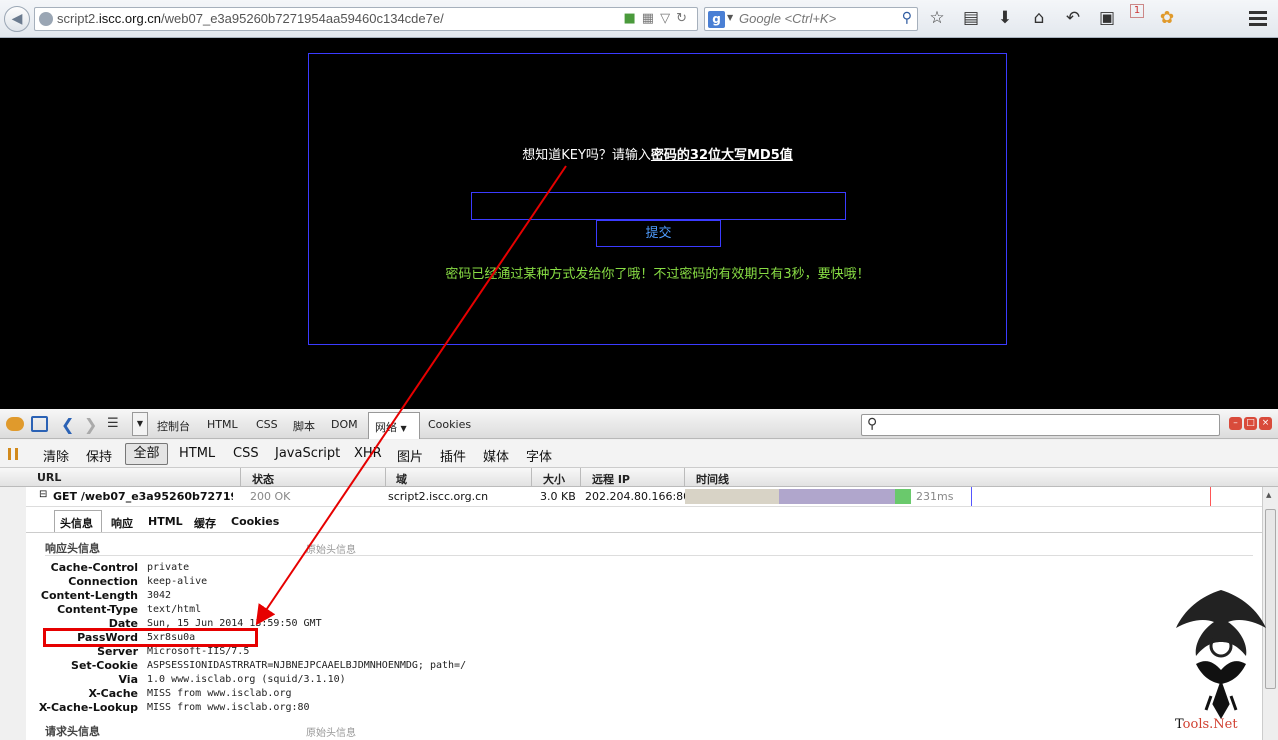 The image size is (1278, 740). I want to click on header-name: Cache-Control, so click(94, 567).